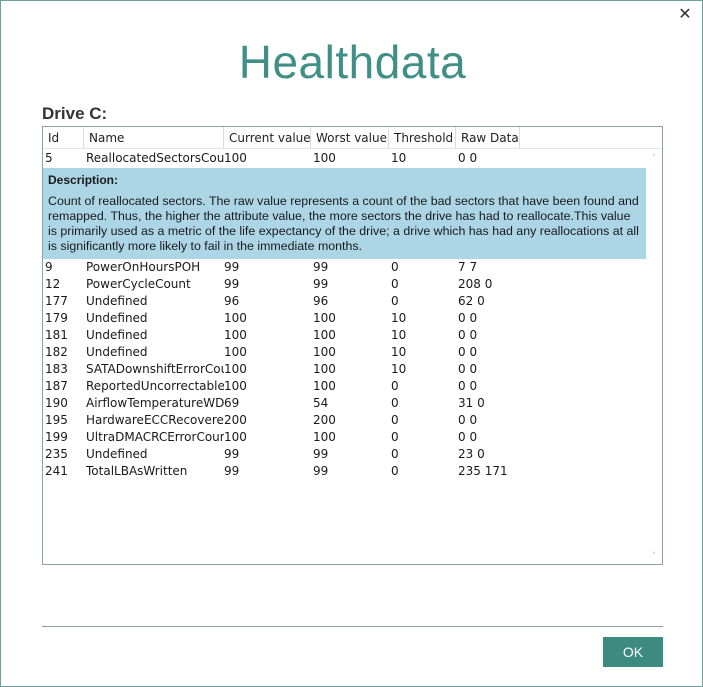 The height and width of the screenshot is (687, 703). Describe the element at coordinates (53, 284) in the screenshot. I see `cell-id: 12` at that location.